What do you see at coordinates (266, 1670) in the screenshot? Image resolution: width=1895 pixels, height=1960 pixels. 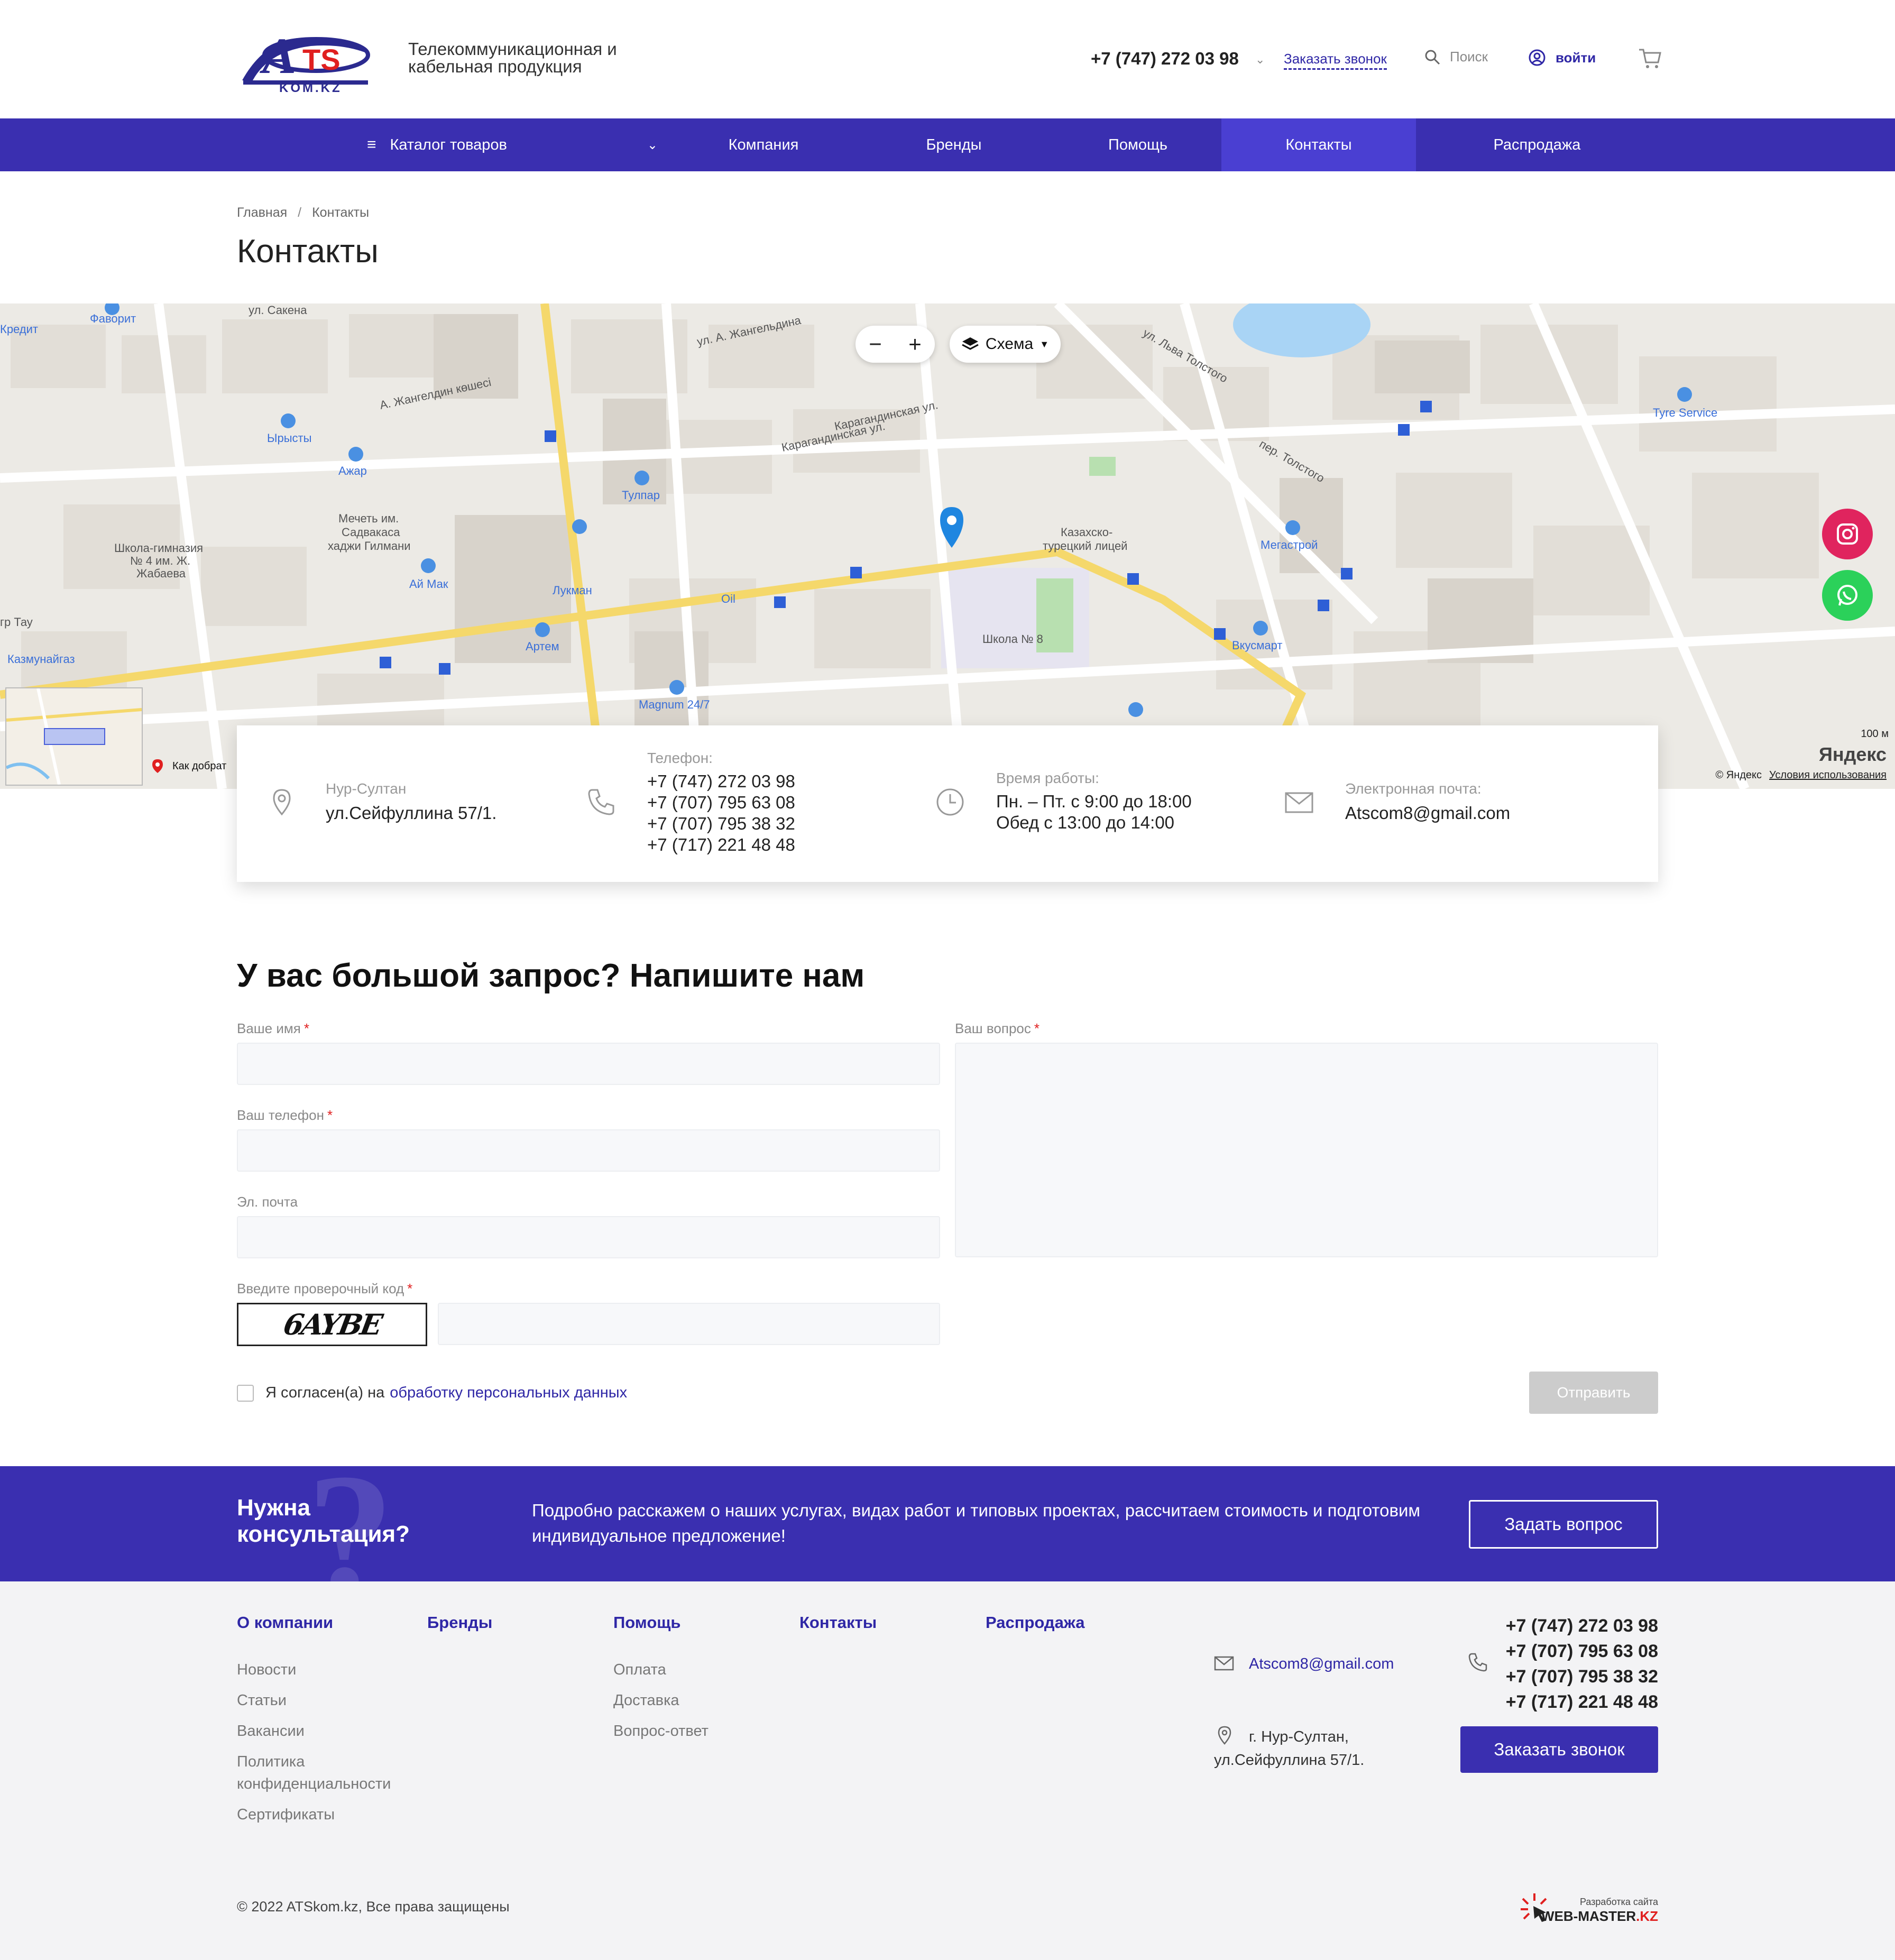 I see `footer-link-news: Новости` at bounding box center [266, 1670].